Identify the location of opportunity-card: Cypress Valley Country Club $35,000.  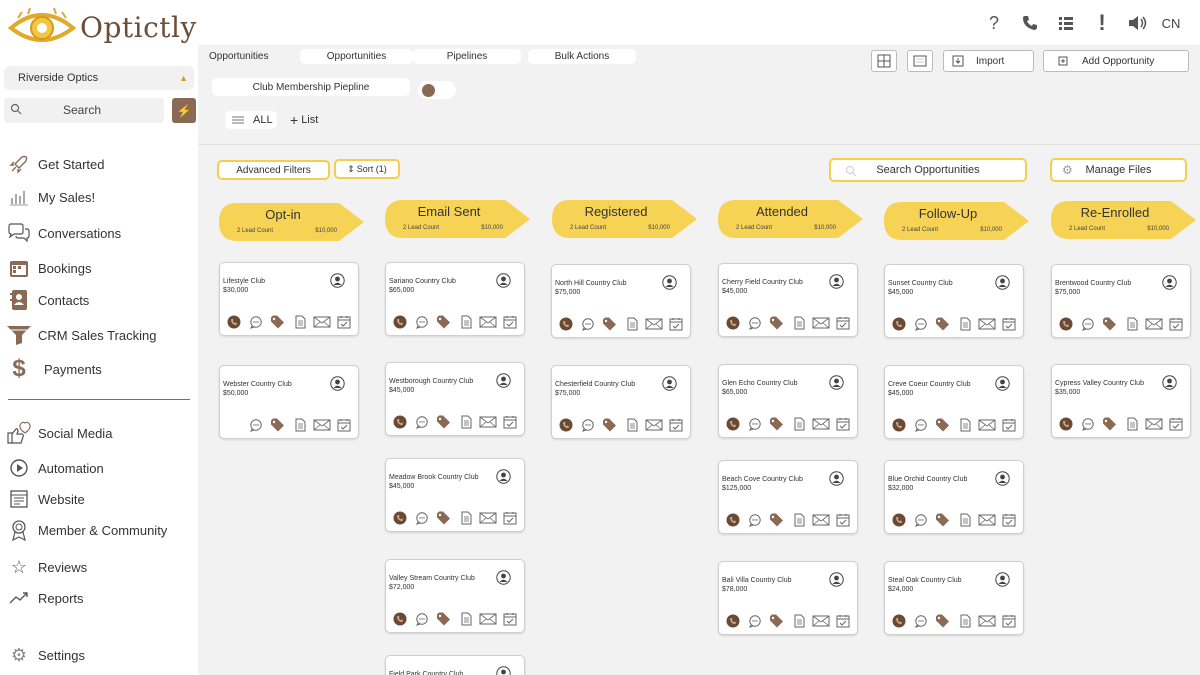
(1121, 401).